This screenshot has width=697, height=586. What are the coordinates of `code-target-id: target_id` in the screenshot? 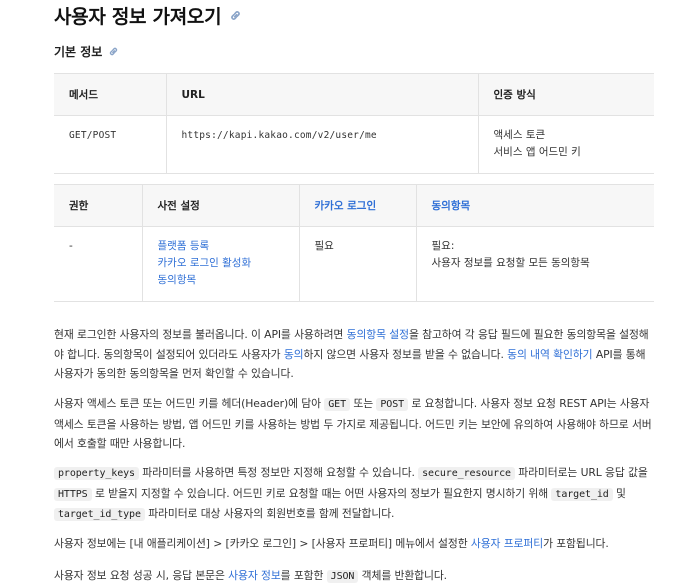 It's located at (582, 494).